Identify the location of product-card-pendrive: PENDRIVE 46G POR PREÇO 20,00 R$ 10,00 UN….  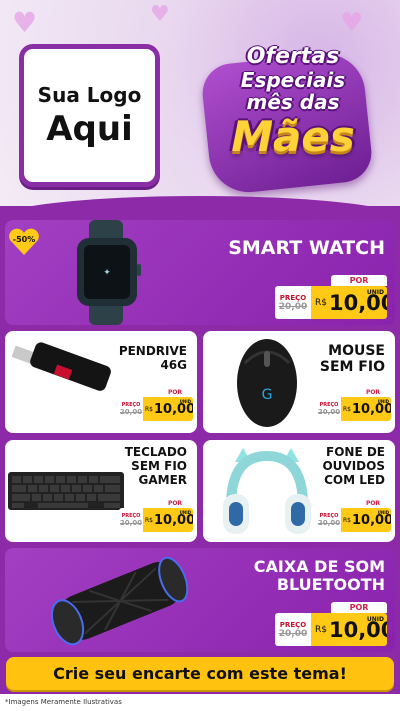
(101, 382).